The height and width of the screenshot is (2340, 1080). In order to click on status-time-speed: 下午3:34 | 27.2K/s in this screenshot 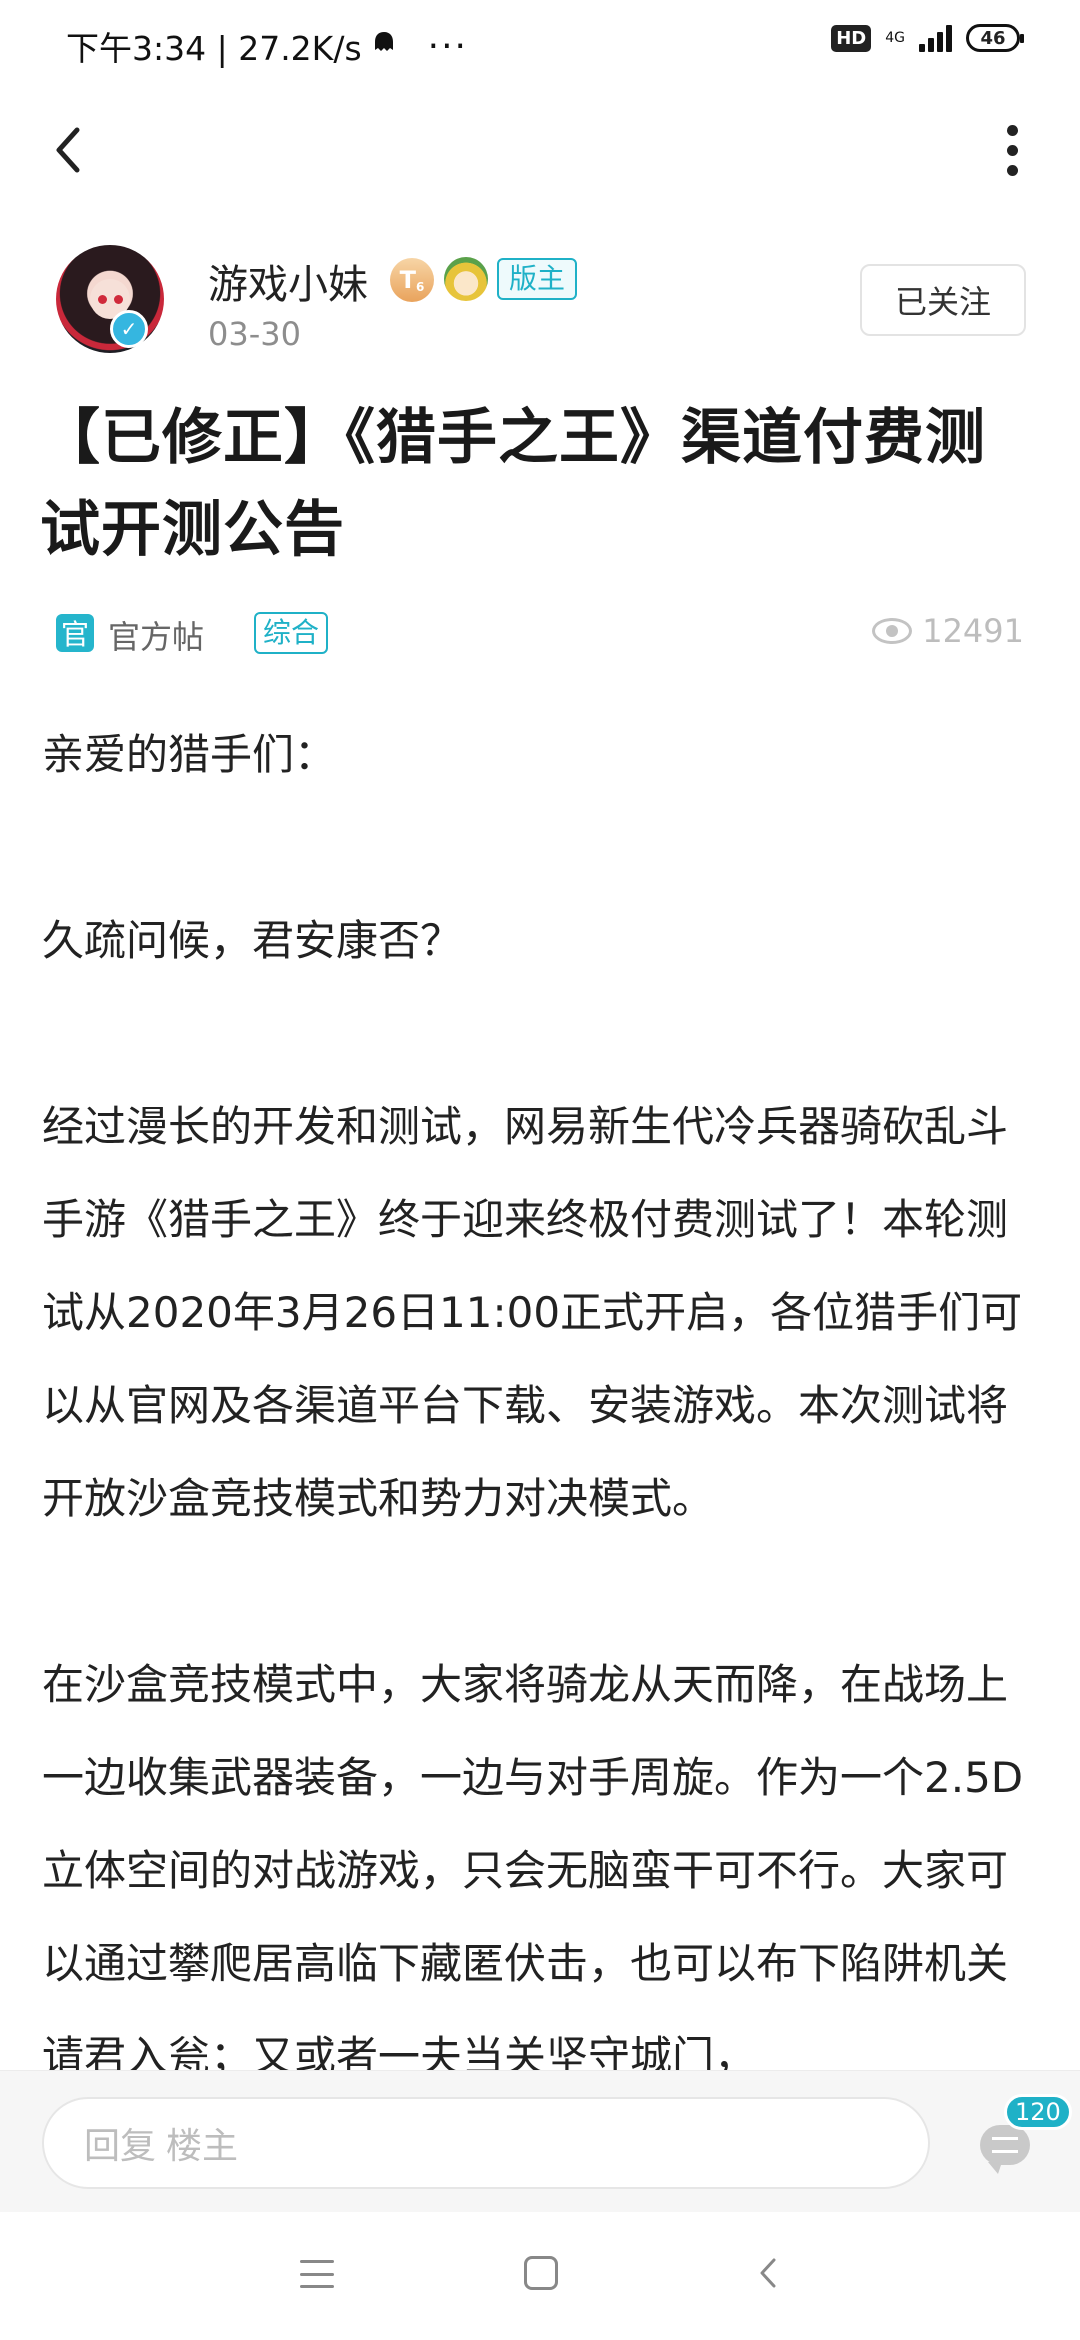, I will do `click(214, 48)`.